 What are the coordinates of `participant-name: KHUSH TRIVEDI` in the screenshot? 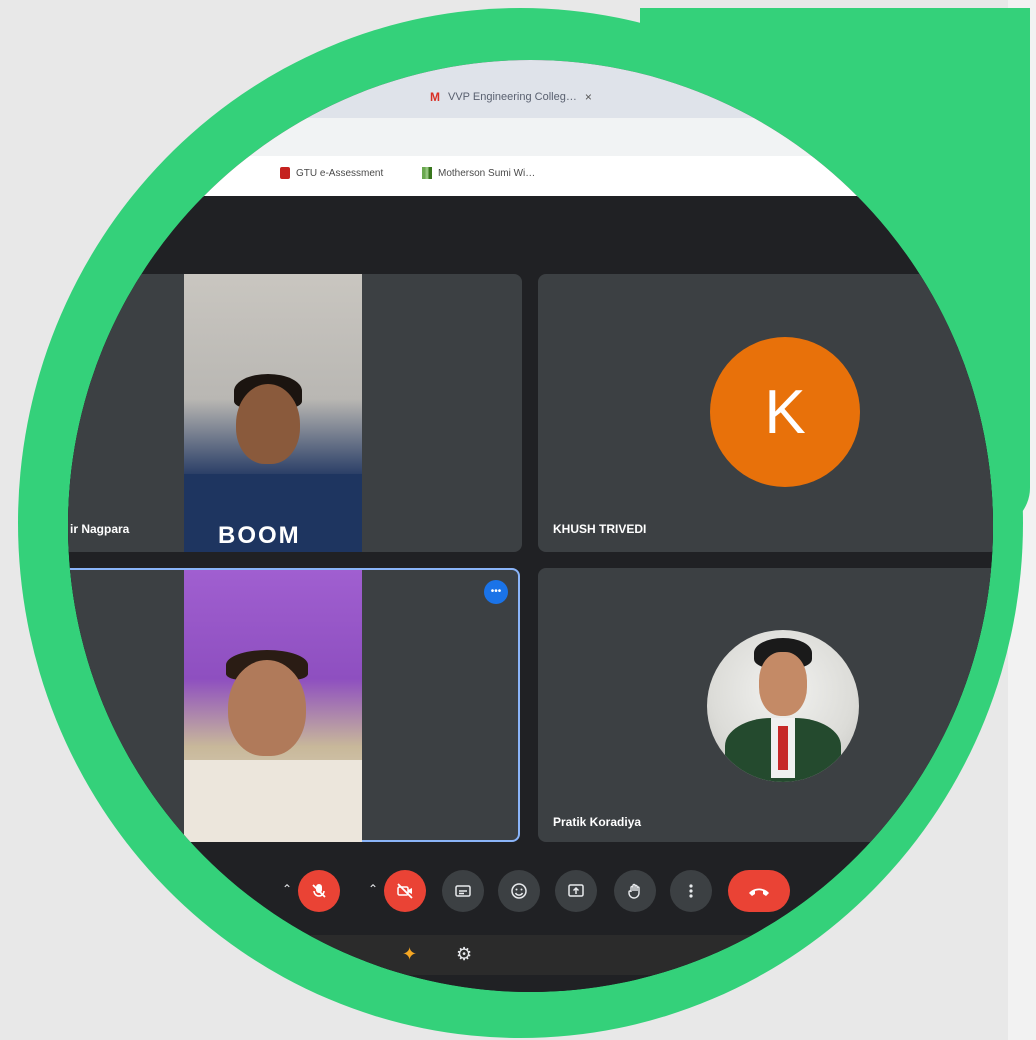 It's located at (600, 529).